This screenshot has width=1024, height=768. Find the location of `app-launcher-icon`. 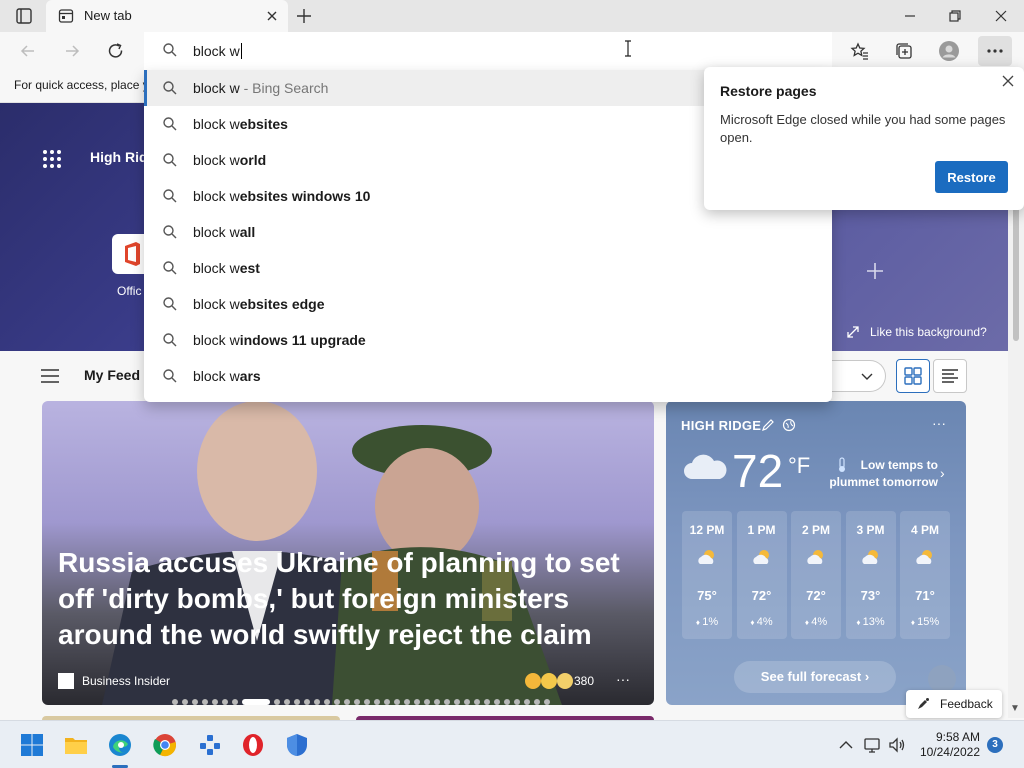

app-launcher-icon is located at coordinates (52, 159).